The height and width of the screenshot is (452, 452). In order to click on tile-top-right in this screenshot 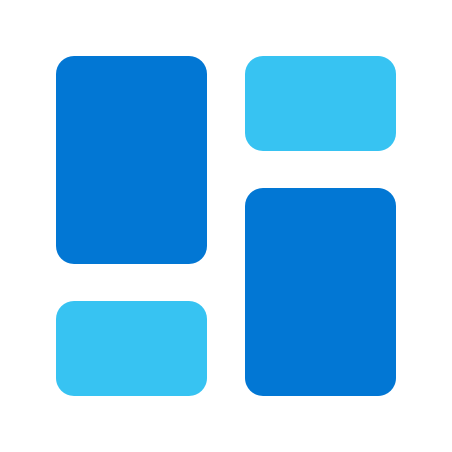, I will do `click(320, 103)`.